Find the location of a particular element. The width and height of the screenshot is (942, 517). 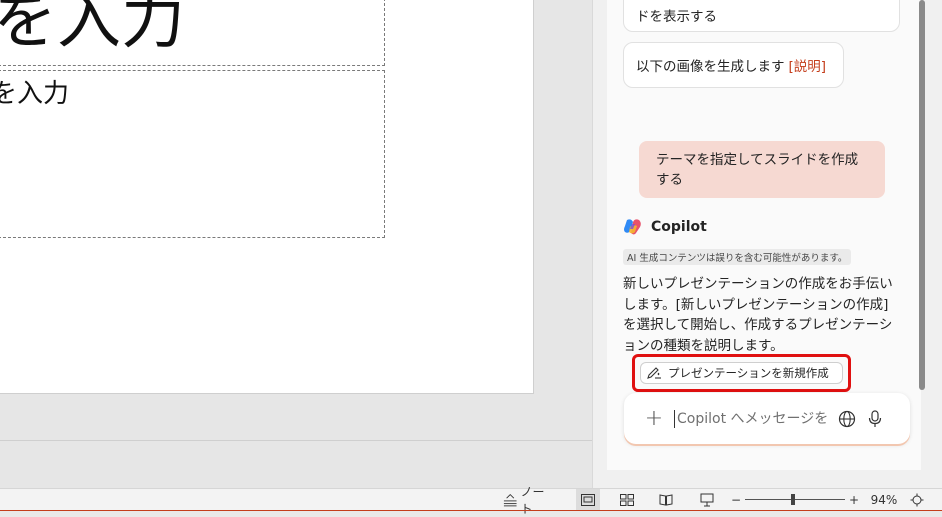

new-presentation-button: プレゼンテーションを新規作成 is located at coordinates (741, 373).